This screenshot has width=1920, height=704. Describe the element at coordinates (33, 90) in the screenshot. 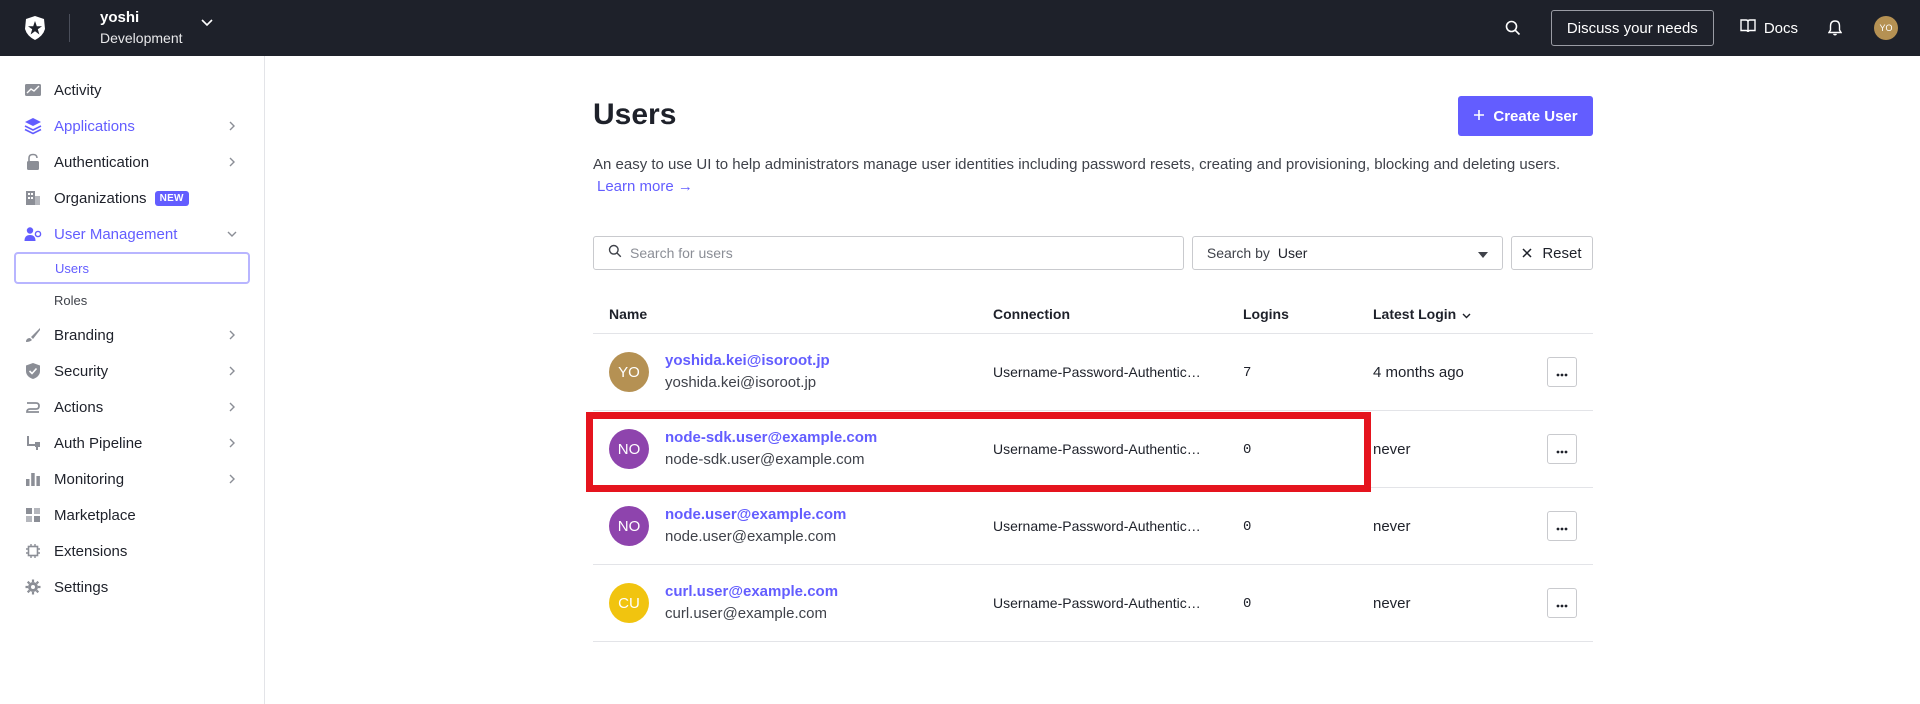

I see `activity-icon` at that location.